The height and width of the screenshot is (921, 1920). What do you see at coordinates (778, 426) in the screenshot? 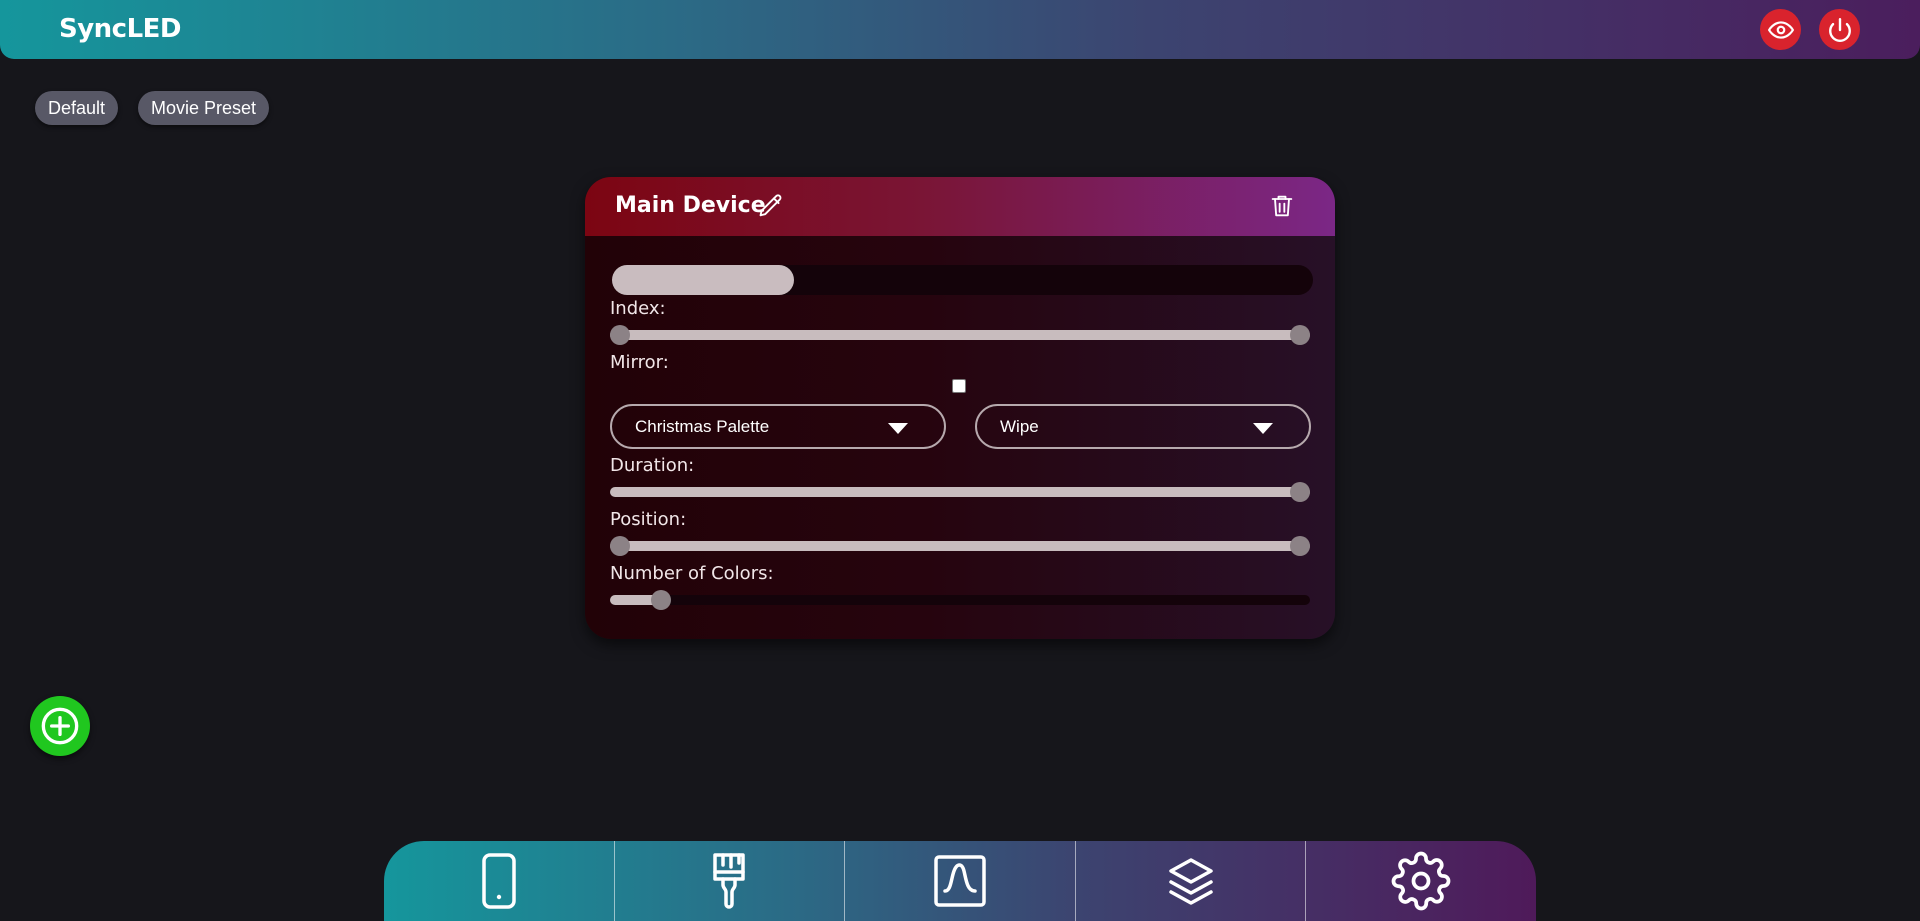
I see `palette-select: Christmas Palette` at bounding box center [778, 426].